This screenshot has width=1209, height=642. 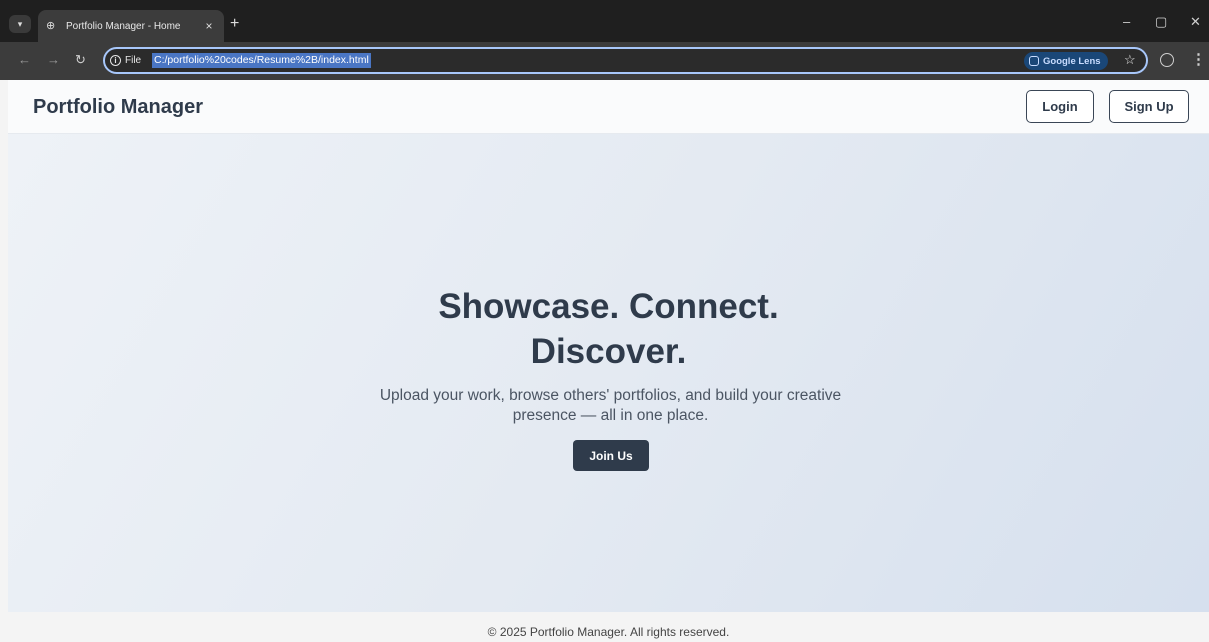 I want to click on signup-button: Sign Up, so click(x=1149, y=106).